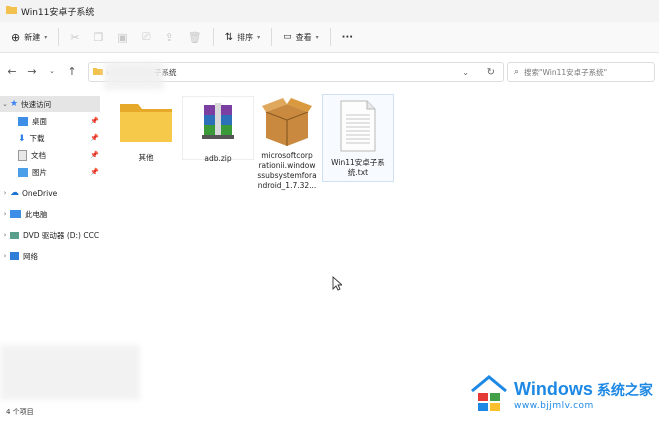 This screenshot has height=421, width=659. I want to click on paste-button: ▣, so click(122, 37).